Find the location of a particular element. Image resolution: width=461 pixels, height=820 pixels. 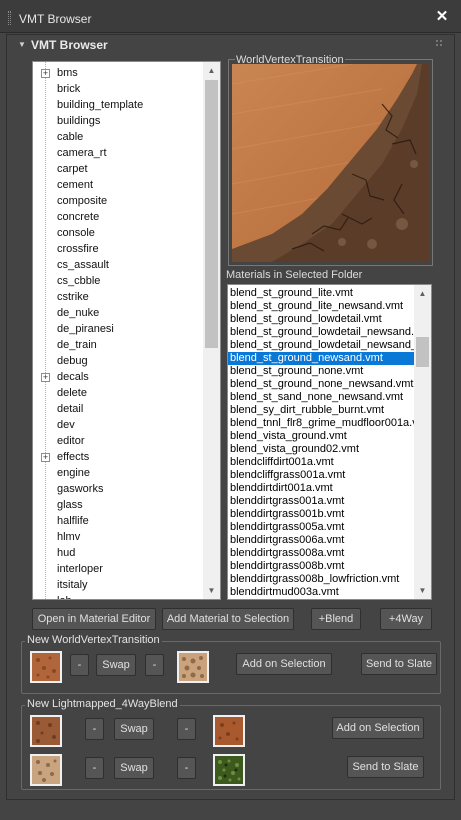

material-list-item: blend_st_ground_lowdetail.vmt is located at coordinates (321, 319).